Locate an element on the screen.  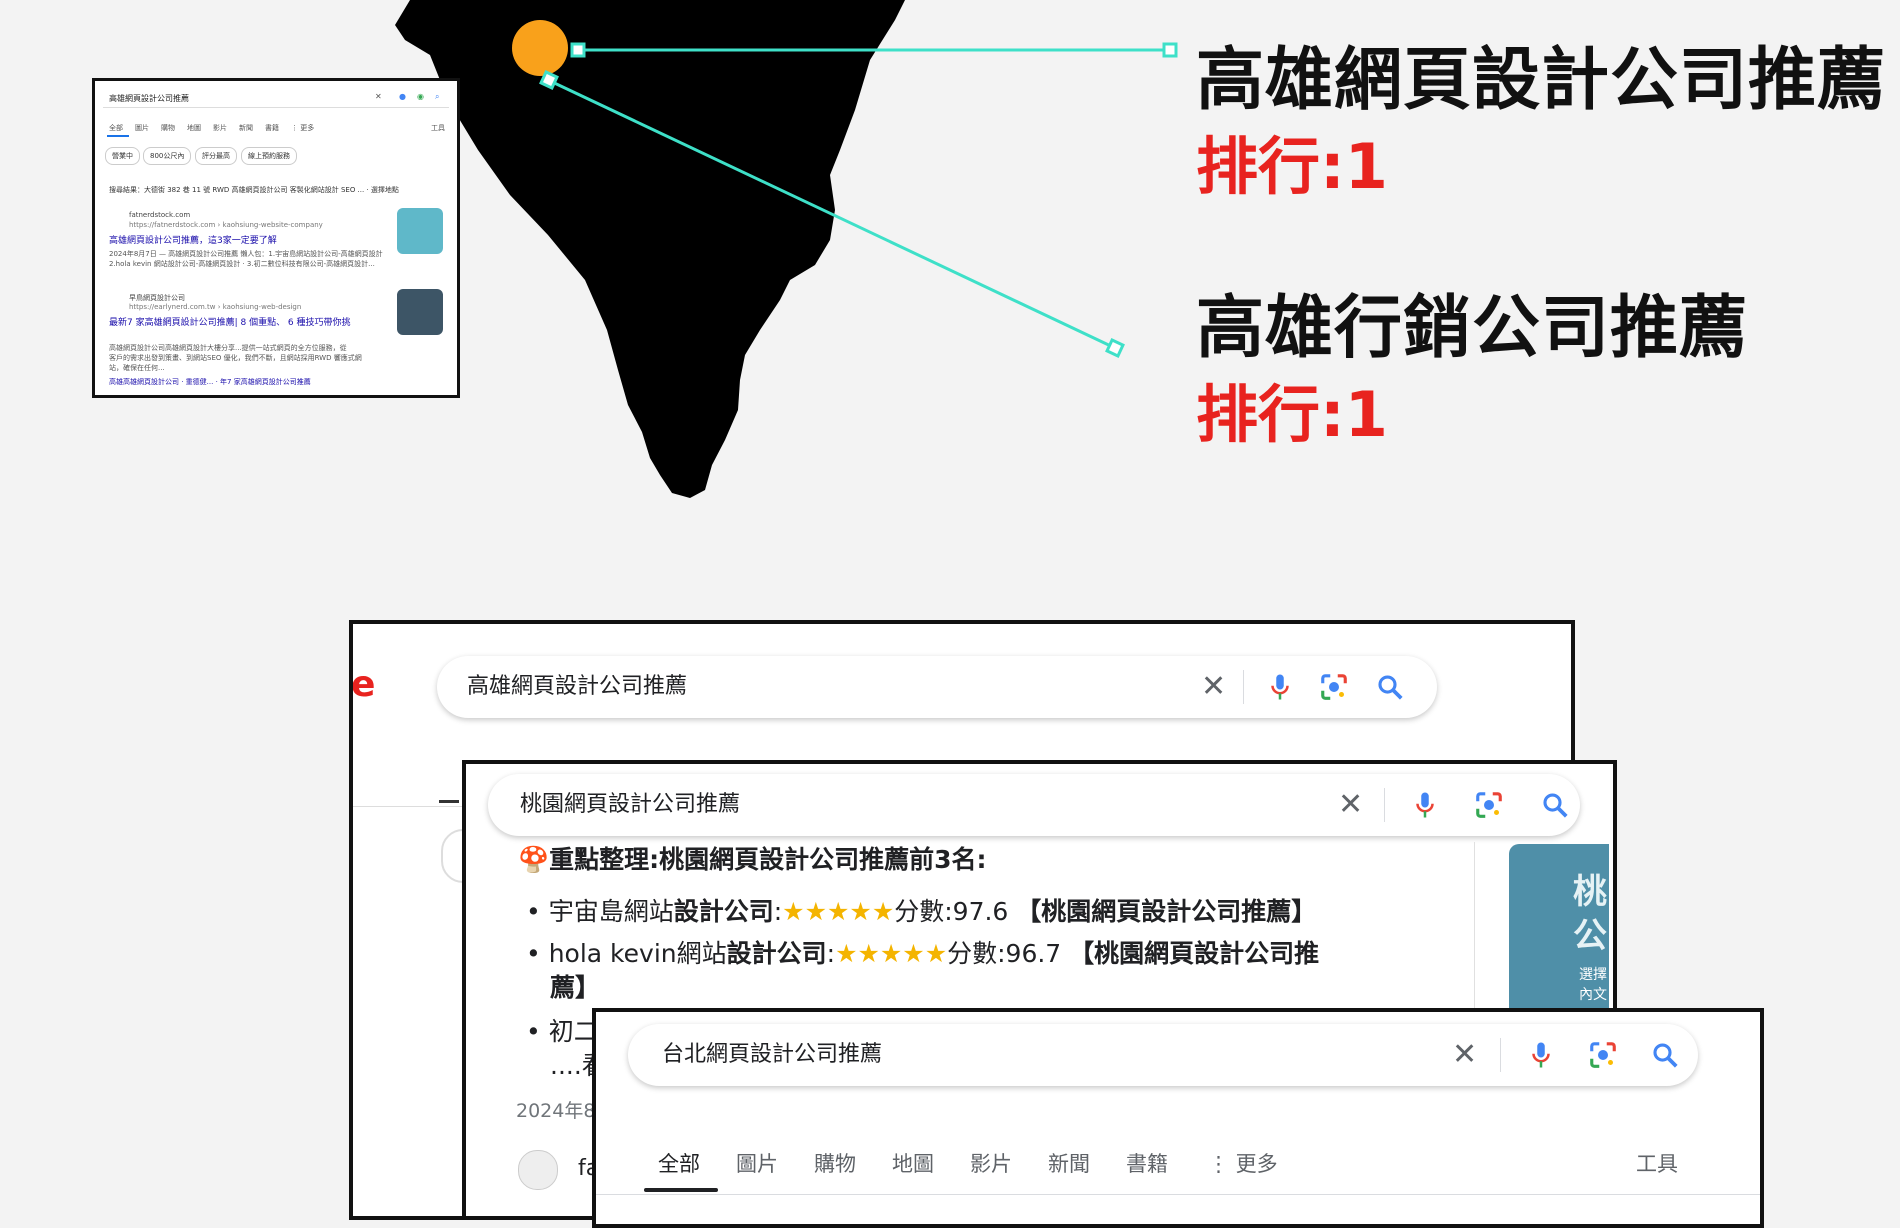
thumb-tab: 圖片 is located at coordinates (142, 128).